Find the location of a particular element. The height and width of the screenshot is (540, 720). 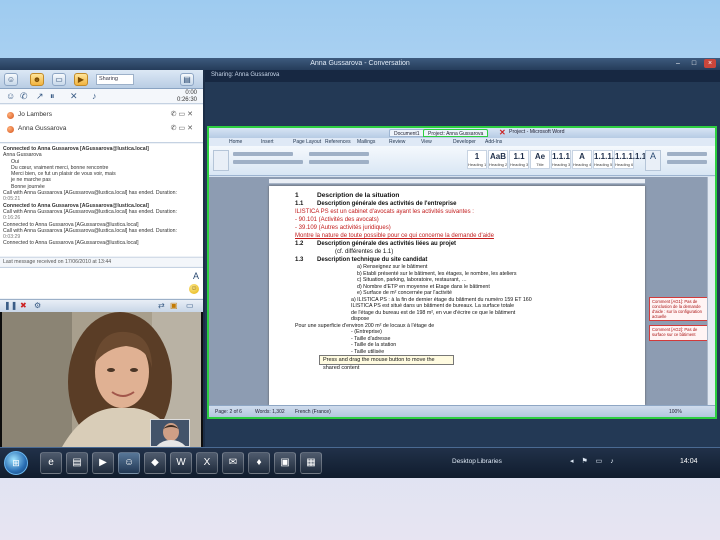

participant-item: Jo Lambers ✆▭✕ is located at coordinates (101, 115).